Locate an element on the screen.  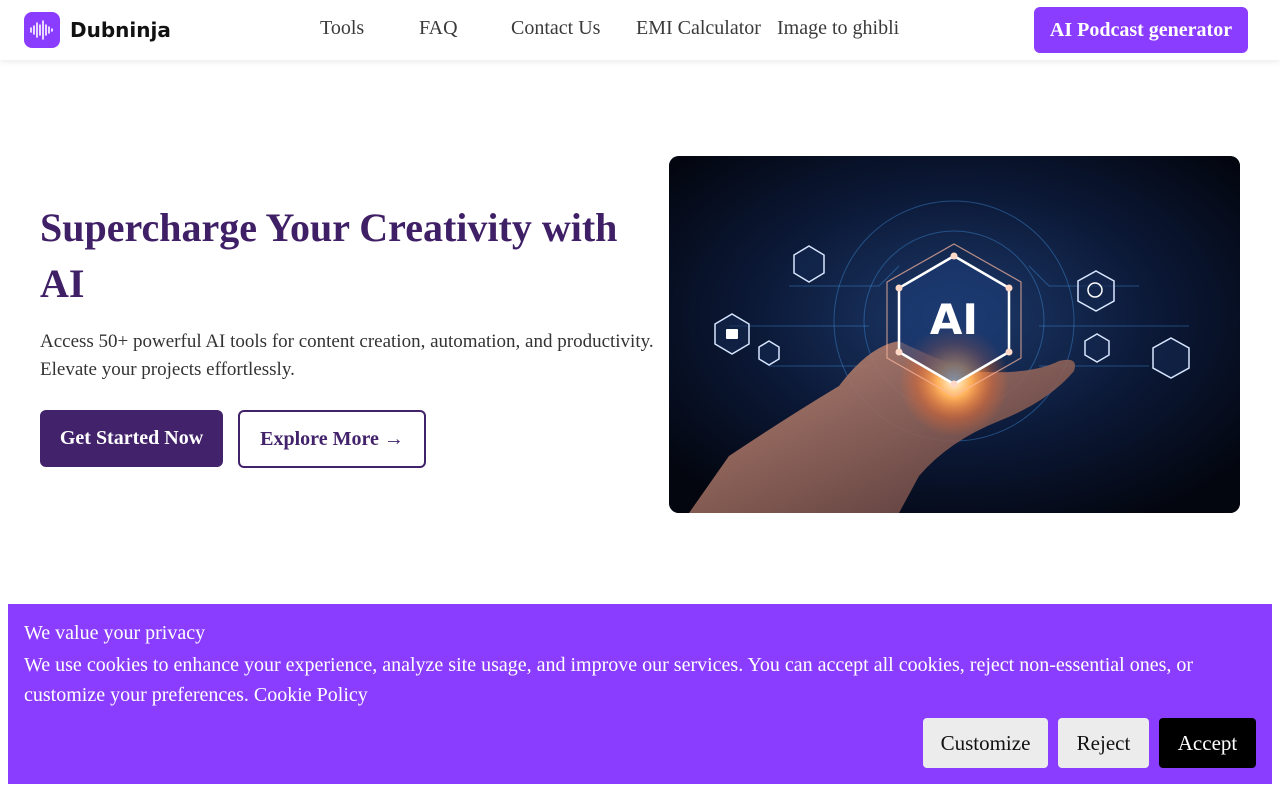
nav-tools: Tools is located at coordinates (342, 28).